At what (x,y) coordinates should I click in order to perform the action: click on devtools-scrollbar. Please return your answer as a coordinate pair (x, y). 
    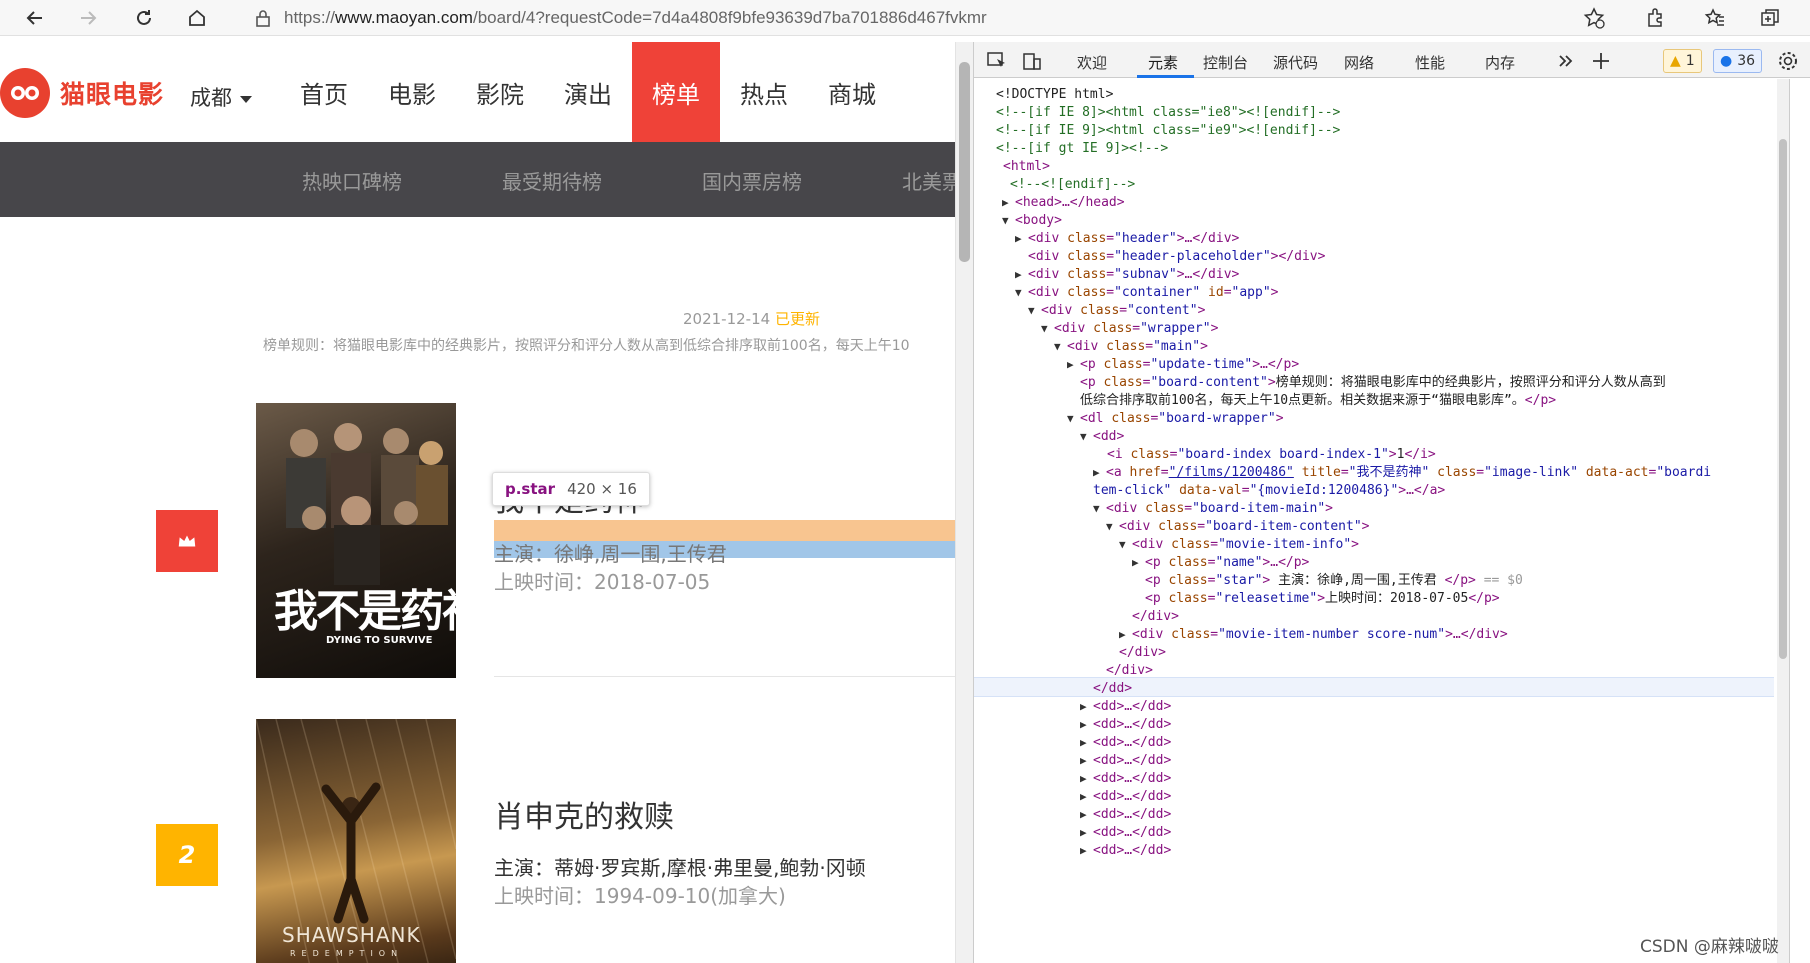
    Looking at the image, I should click on (1783, 521).